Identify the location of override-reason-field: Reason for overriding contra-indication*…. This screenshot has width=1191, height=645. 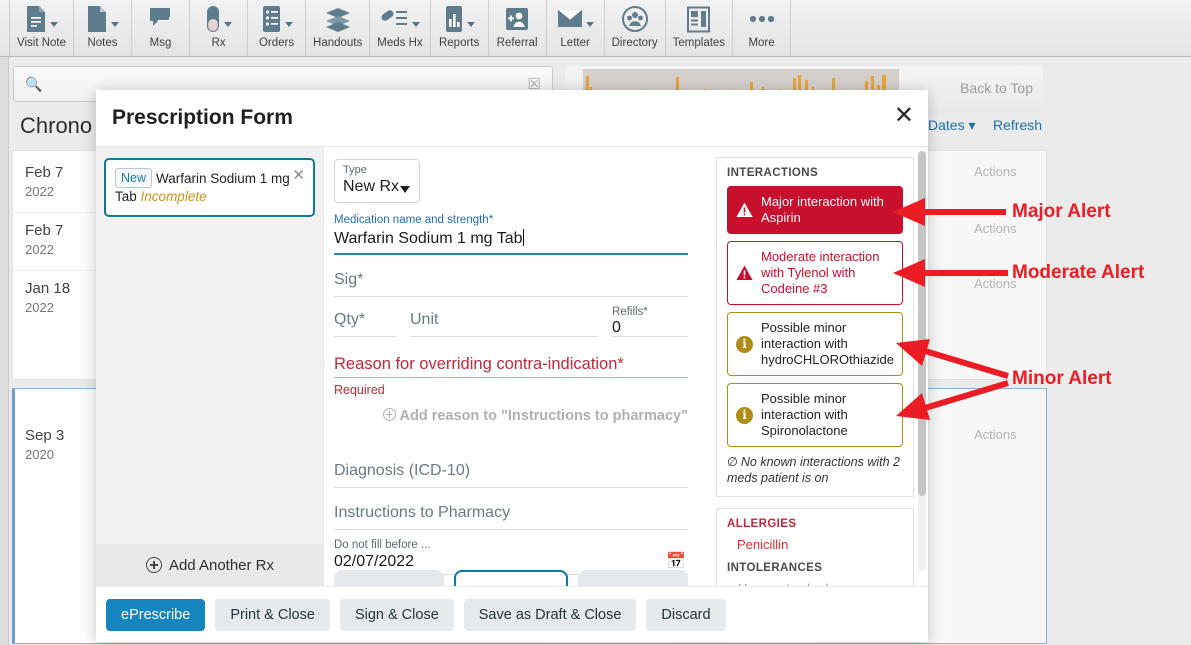
(511, 374).